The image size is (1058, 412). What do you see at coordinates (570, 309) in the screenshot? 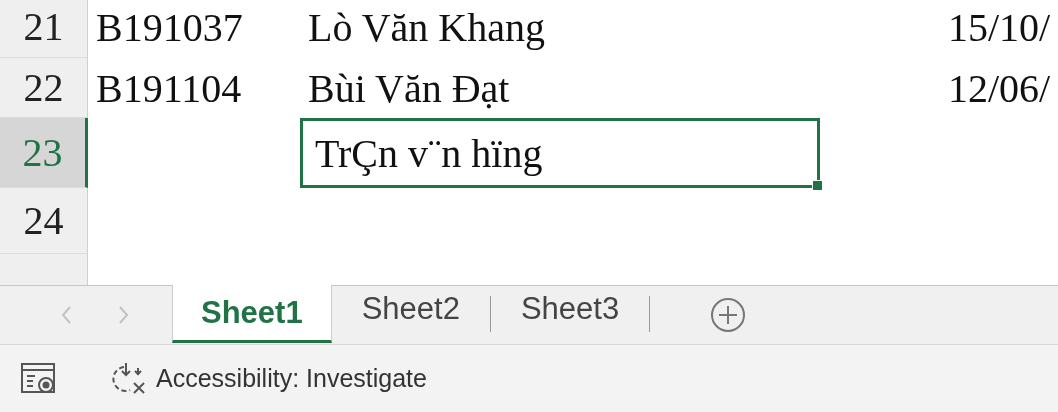
I see `sheet-tab: Sheet3` at bounding box center [570, 309].